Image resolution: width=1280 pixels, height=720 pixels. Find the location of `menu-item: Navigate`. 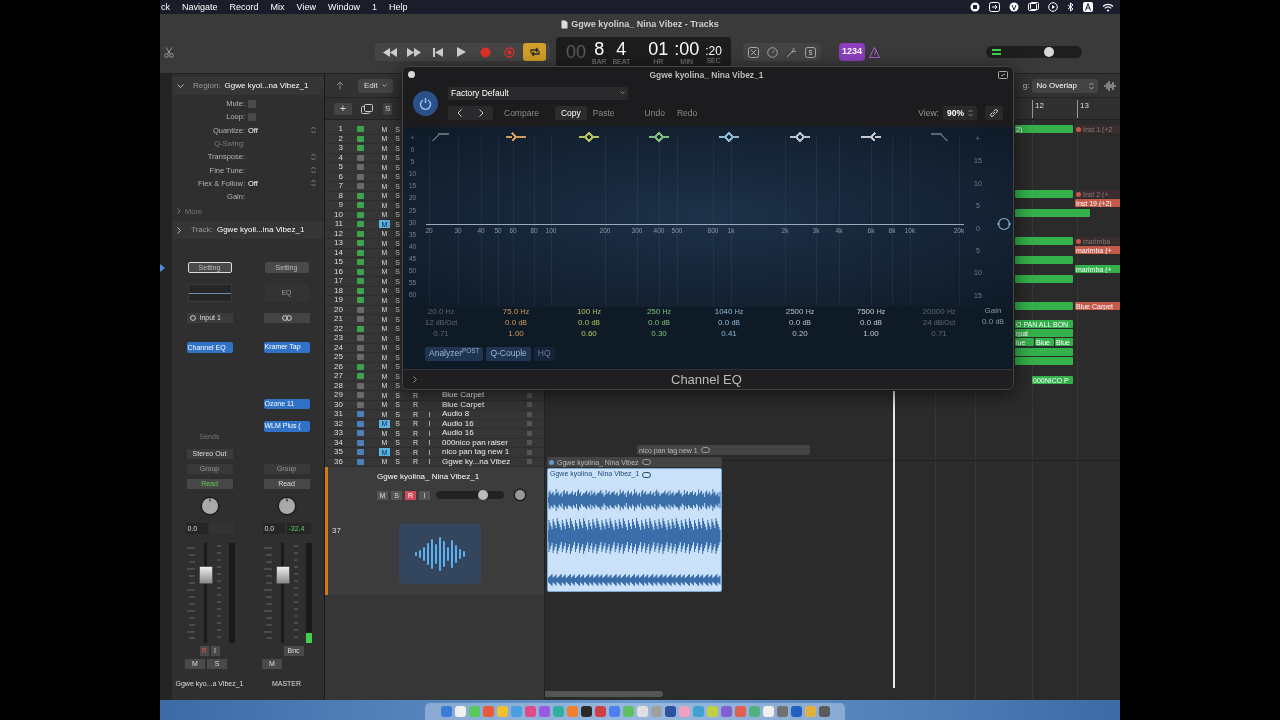

menu-item: Navigate is located at coordinates (200, 7).